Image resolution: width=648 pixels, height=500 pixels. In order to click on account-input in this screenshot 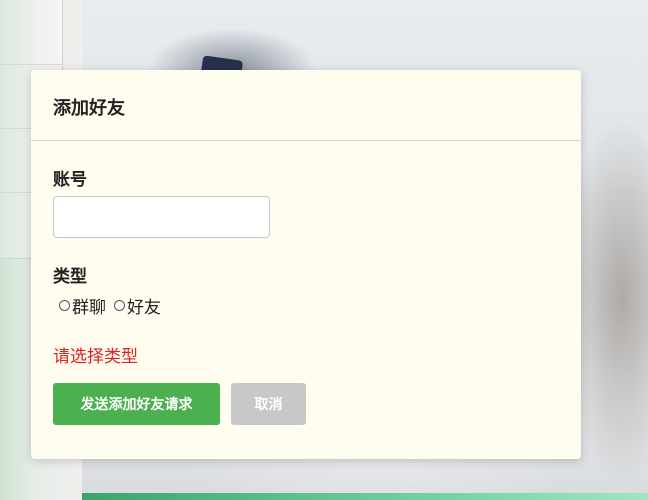, I will do `click(161, 217)`.